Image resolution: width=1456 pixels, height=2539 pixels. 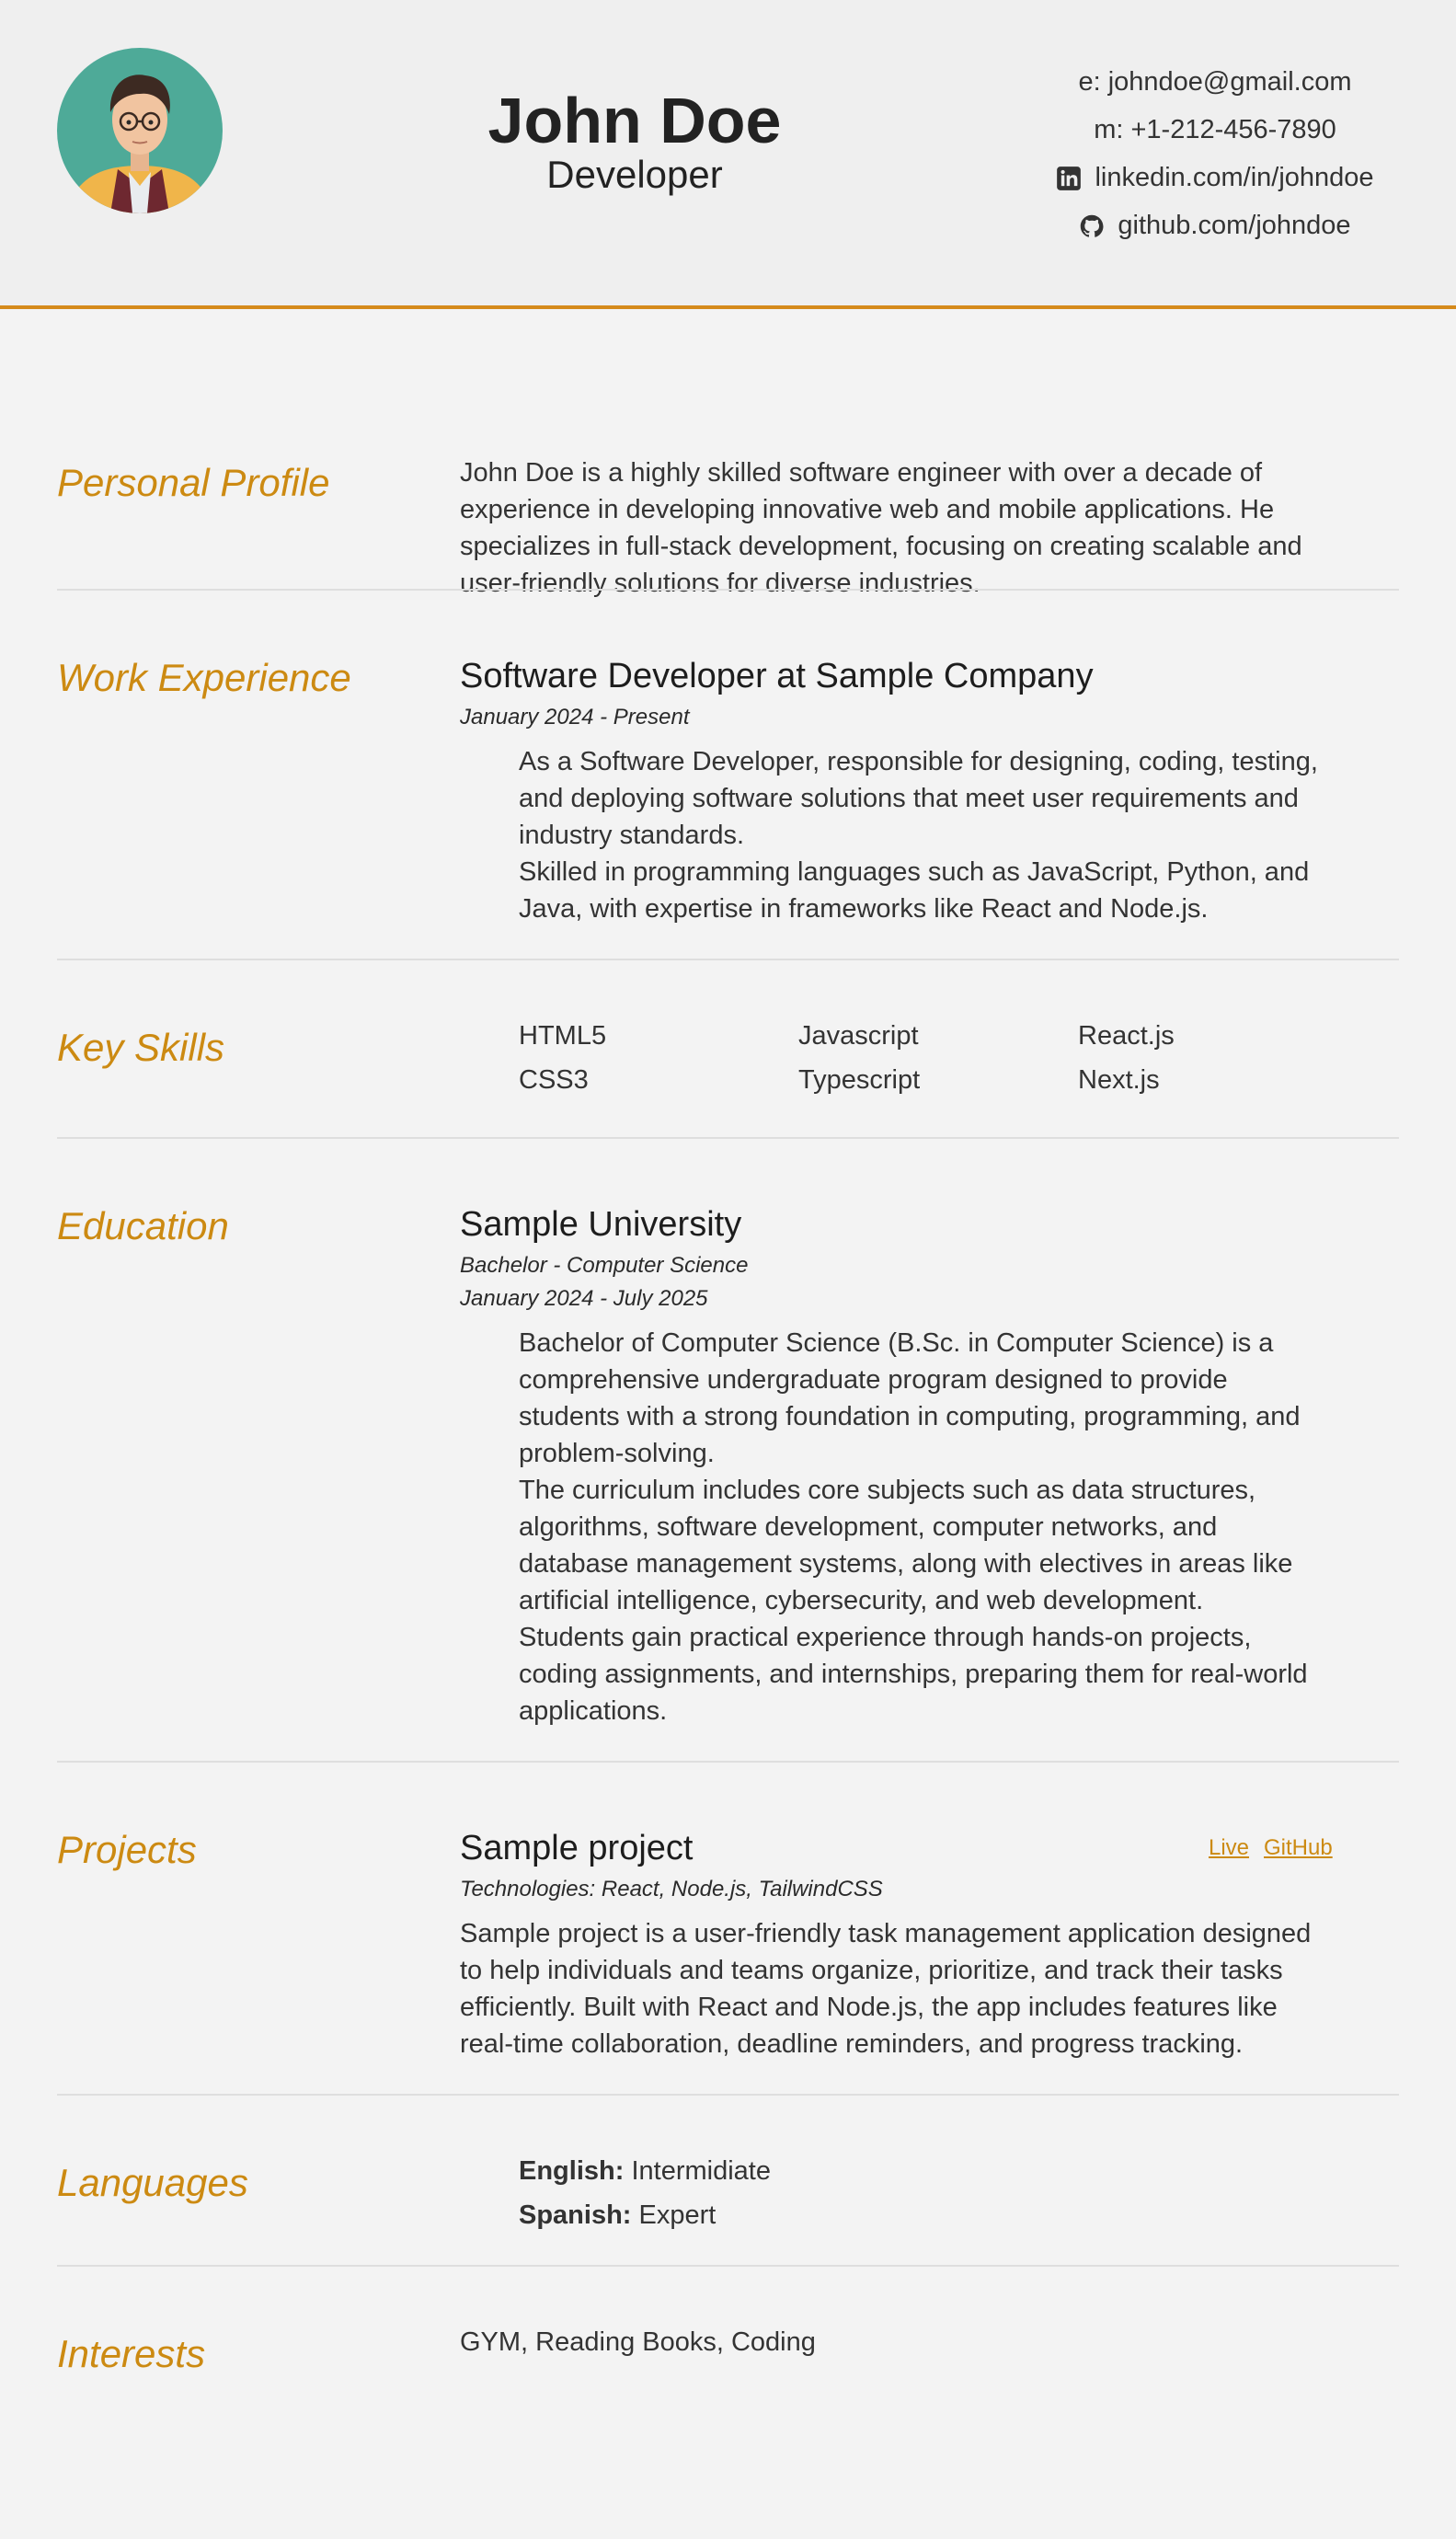 I want to click on section-title-work: Work Experience, so click(x=204, y=677).